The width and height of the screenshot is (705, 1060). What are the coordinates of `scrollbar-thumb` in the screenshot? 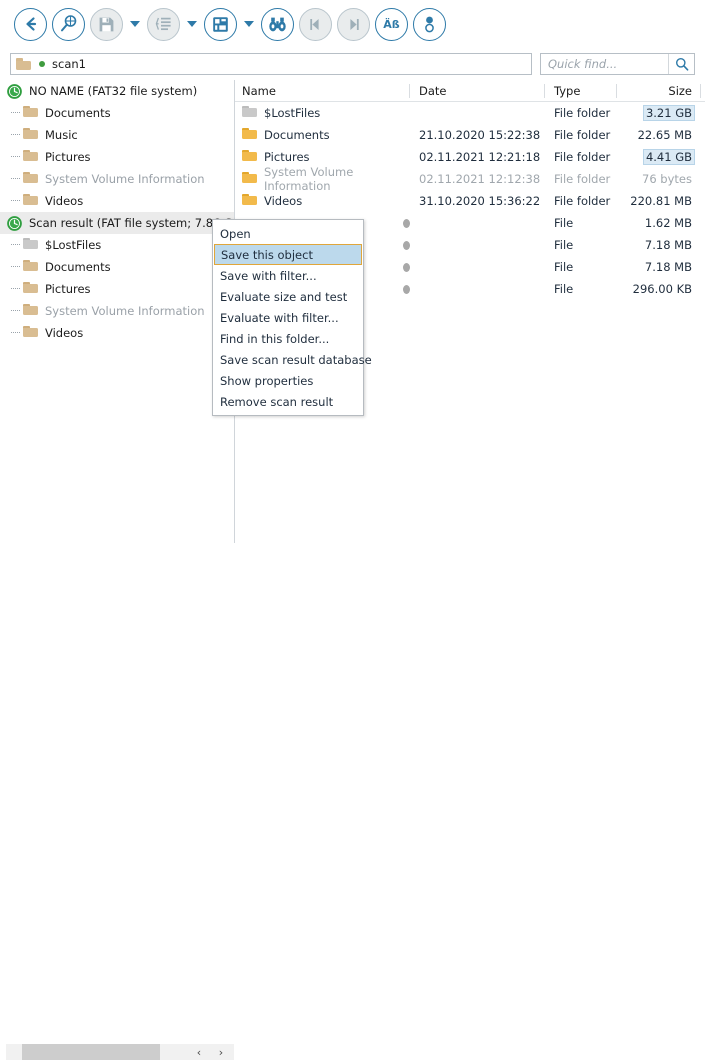 It's located at (91, 1052).